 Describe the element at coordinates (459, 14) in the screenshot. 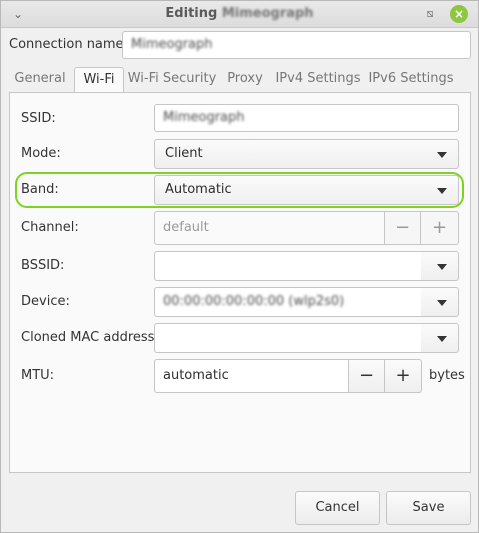

I see `close-icon: ×` at that location.